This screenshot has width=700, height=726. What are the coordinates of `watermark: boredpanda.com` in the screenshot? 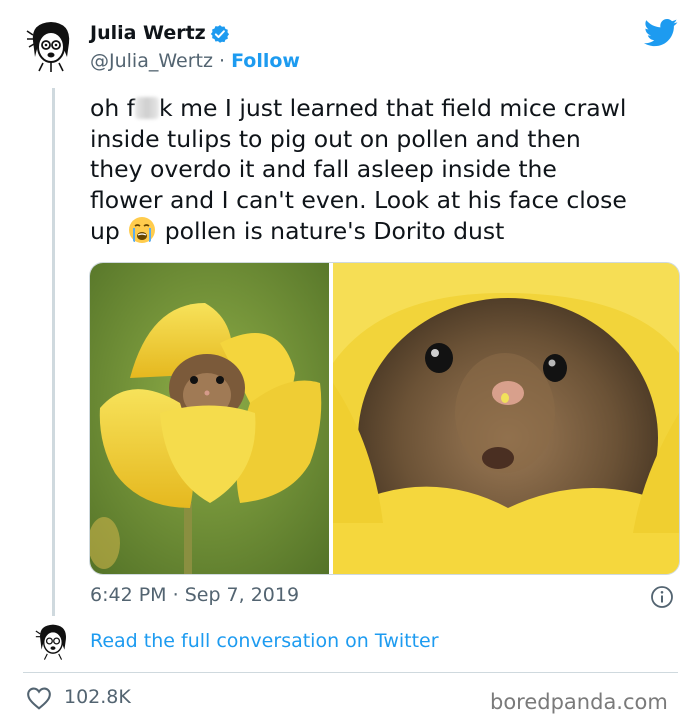 It's located at (579, 702).